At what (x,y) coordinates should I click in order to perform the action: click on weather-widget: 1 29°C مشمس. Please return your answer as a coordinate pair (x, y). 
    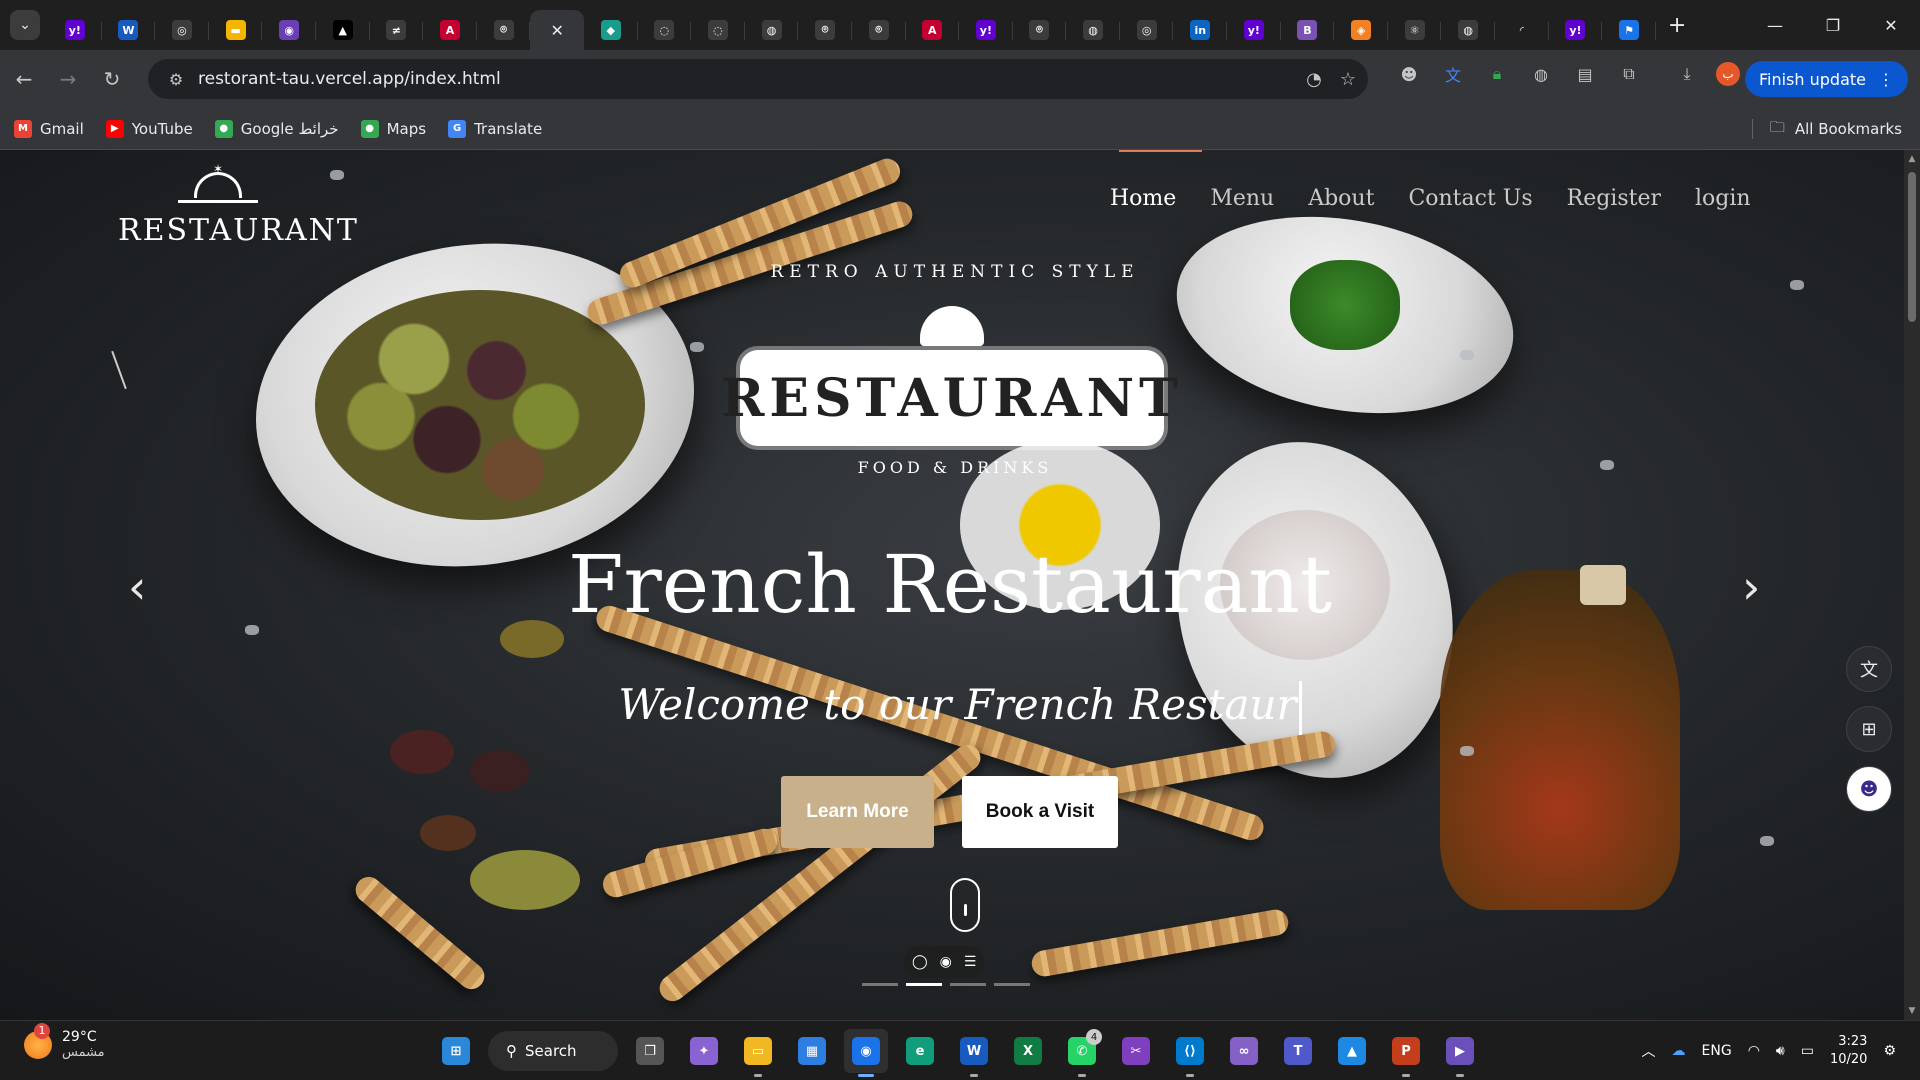
    Looking at the image, I should click on (64, 1041).